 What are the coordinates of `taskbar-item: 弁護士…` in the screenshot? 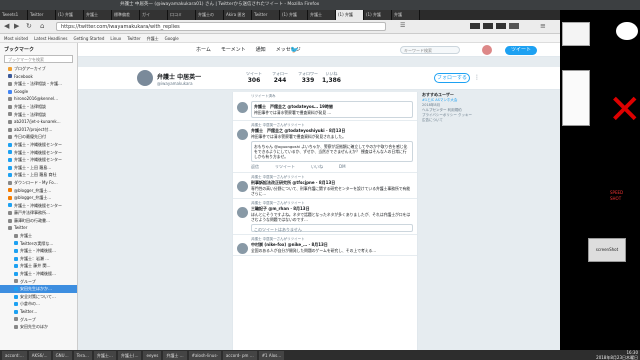 It's located at (104, 355).